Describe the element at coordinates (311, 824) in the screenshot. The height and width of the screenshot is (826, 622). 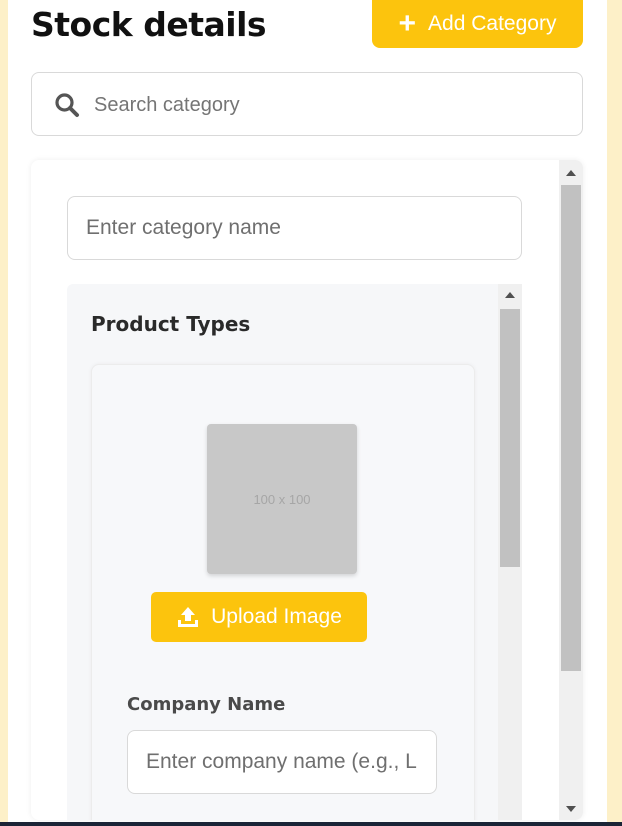
I see `taskbar-edge` at that location.